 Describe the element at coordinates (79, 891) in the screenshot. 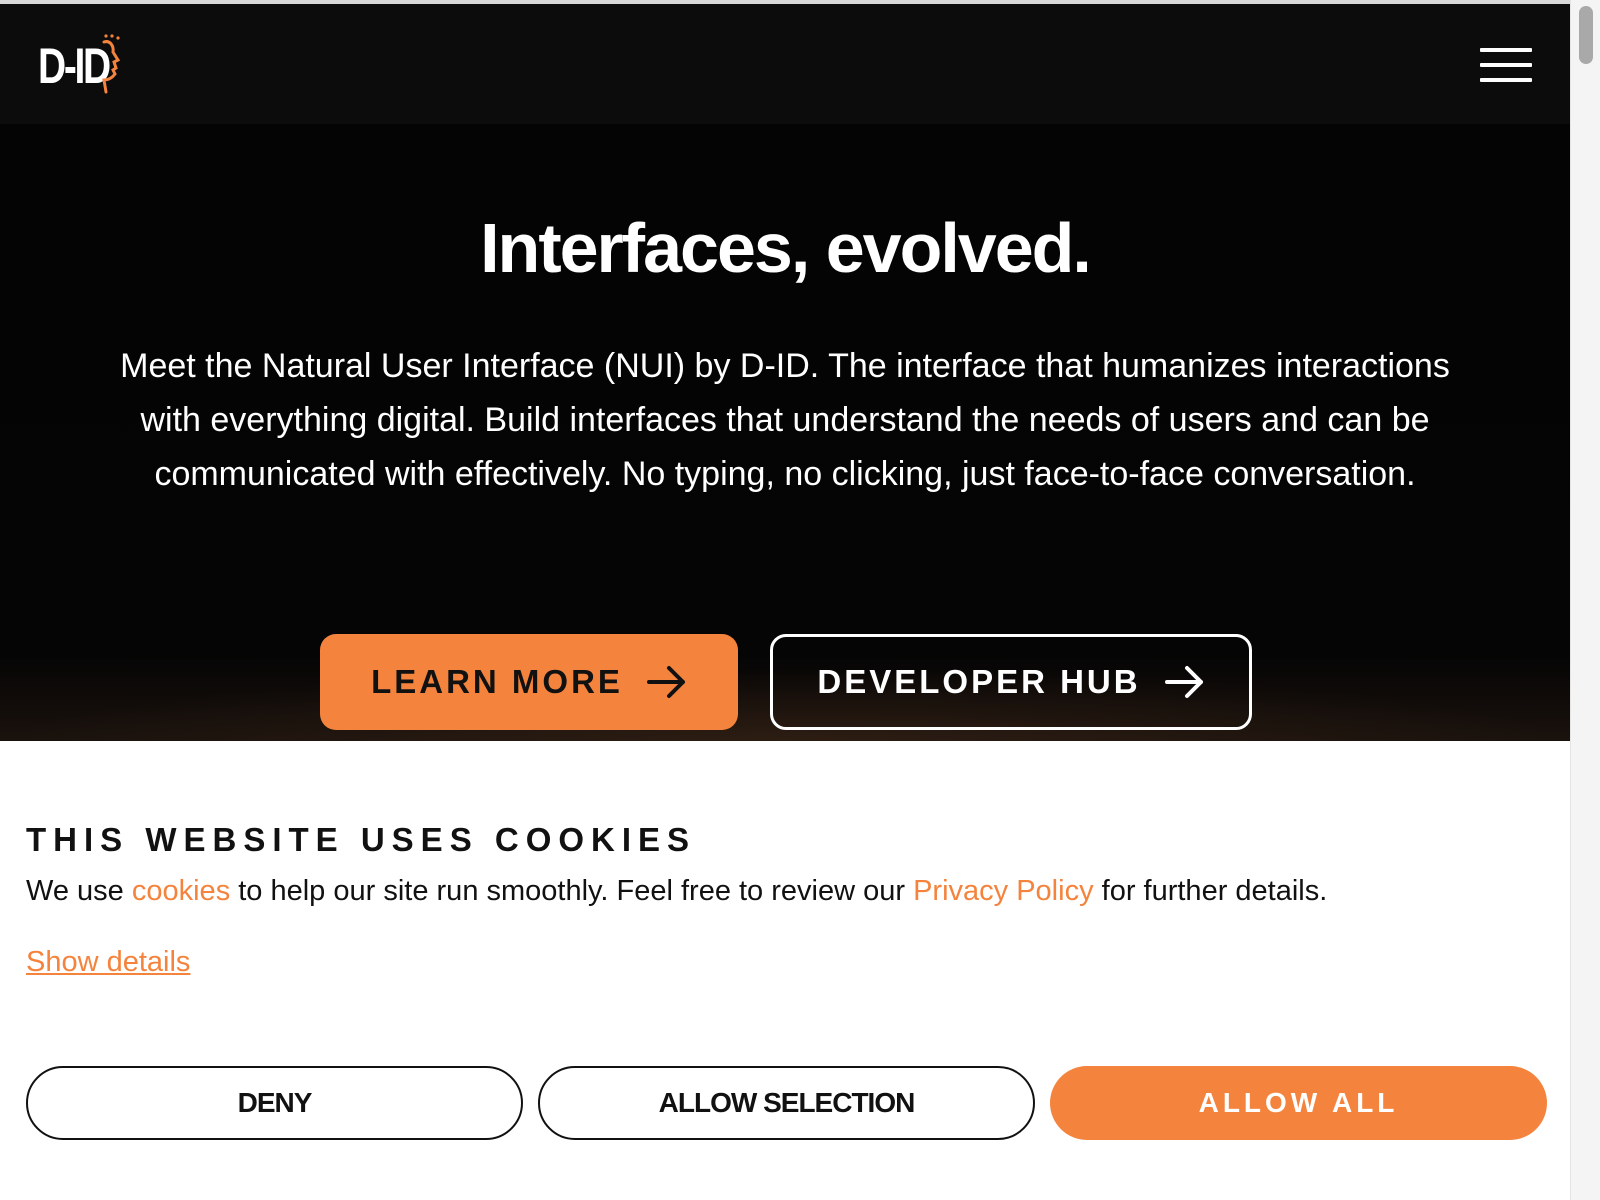

I see `cookie-text-part: We use` at that location.